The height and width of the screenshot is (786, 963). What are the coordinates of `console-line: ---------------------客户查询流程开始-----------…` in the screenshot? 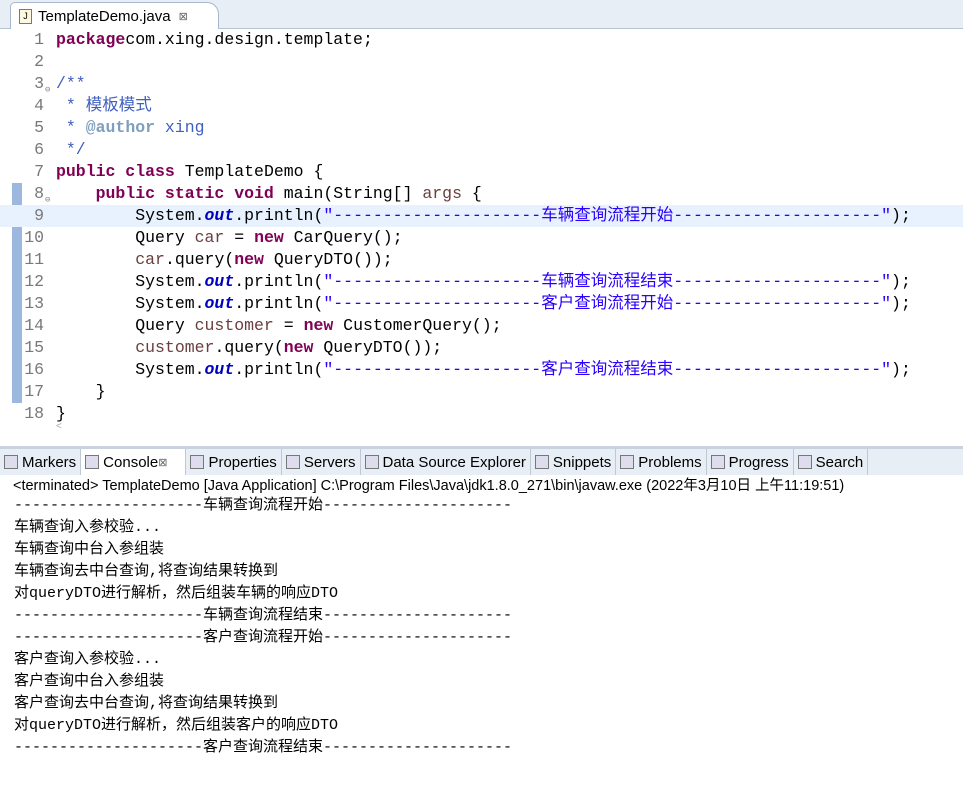 It's located at (263, 637).